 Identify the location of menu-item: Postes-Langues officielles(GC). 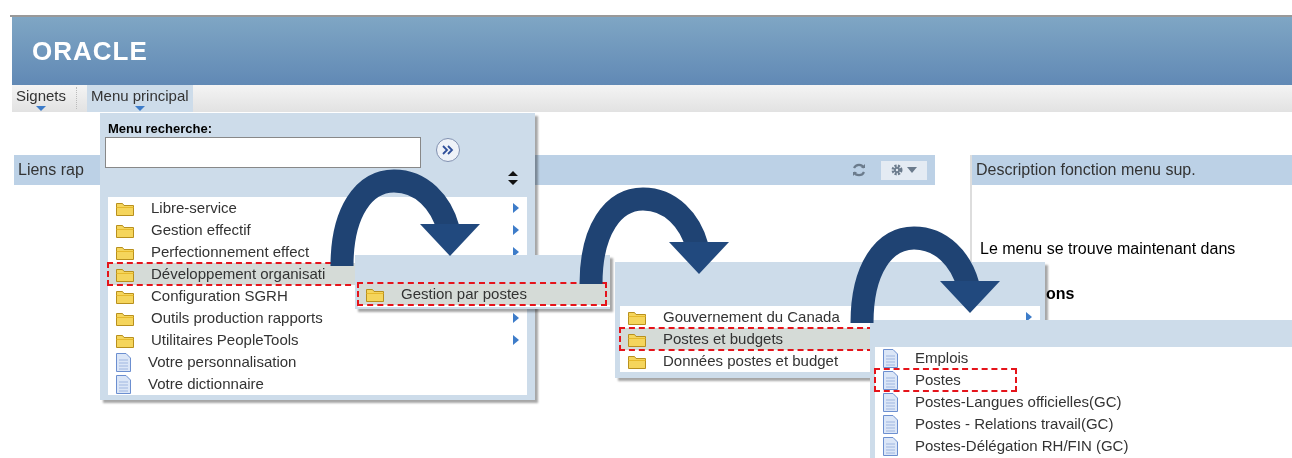
(998, 402).